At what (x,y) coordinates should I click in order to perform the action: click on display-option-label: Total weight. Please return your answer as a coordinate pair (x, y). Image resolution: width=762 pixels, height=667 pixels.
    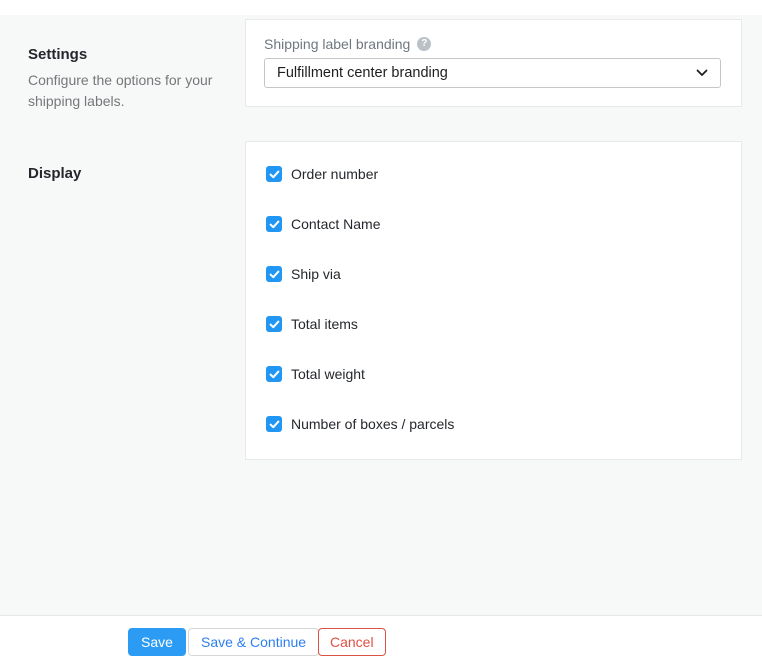
    Looking at the image, I should click on (328, 374).